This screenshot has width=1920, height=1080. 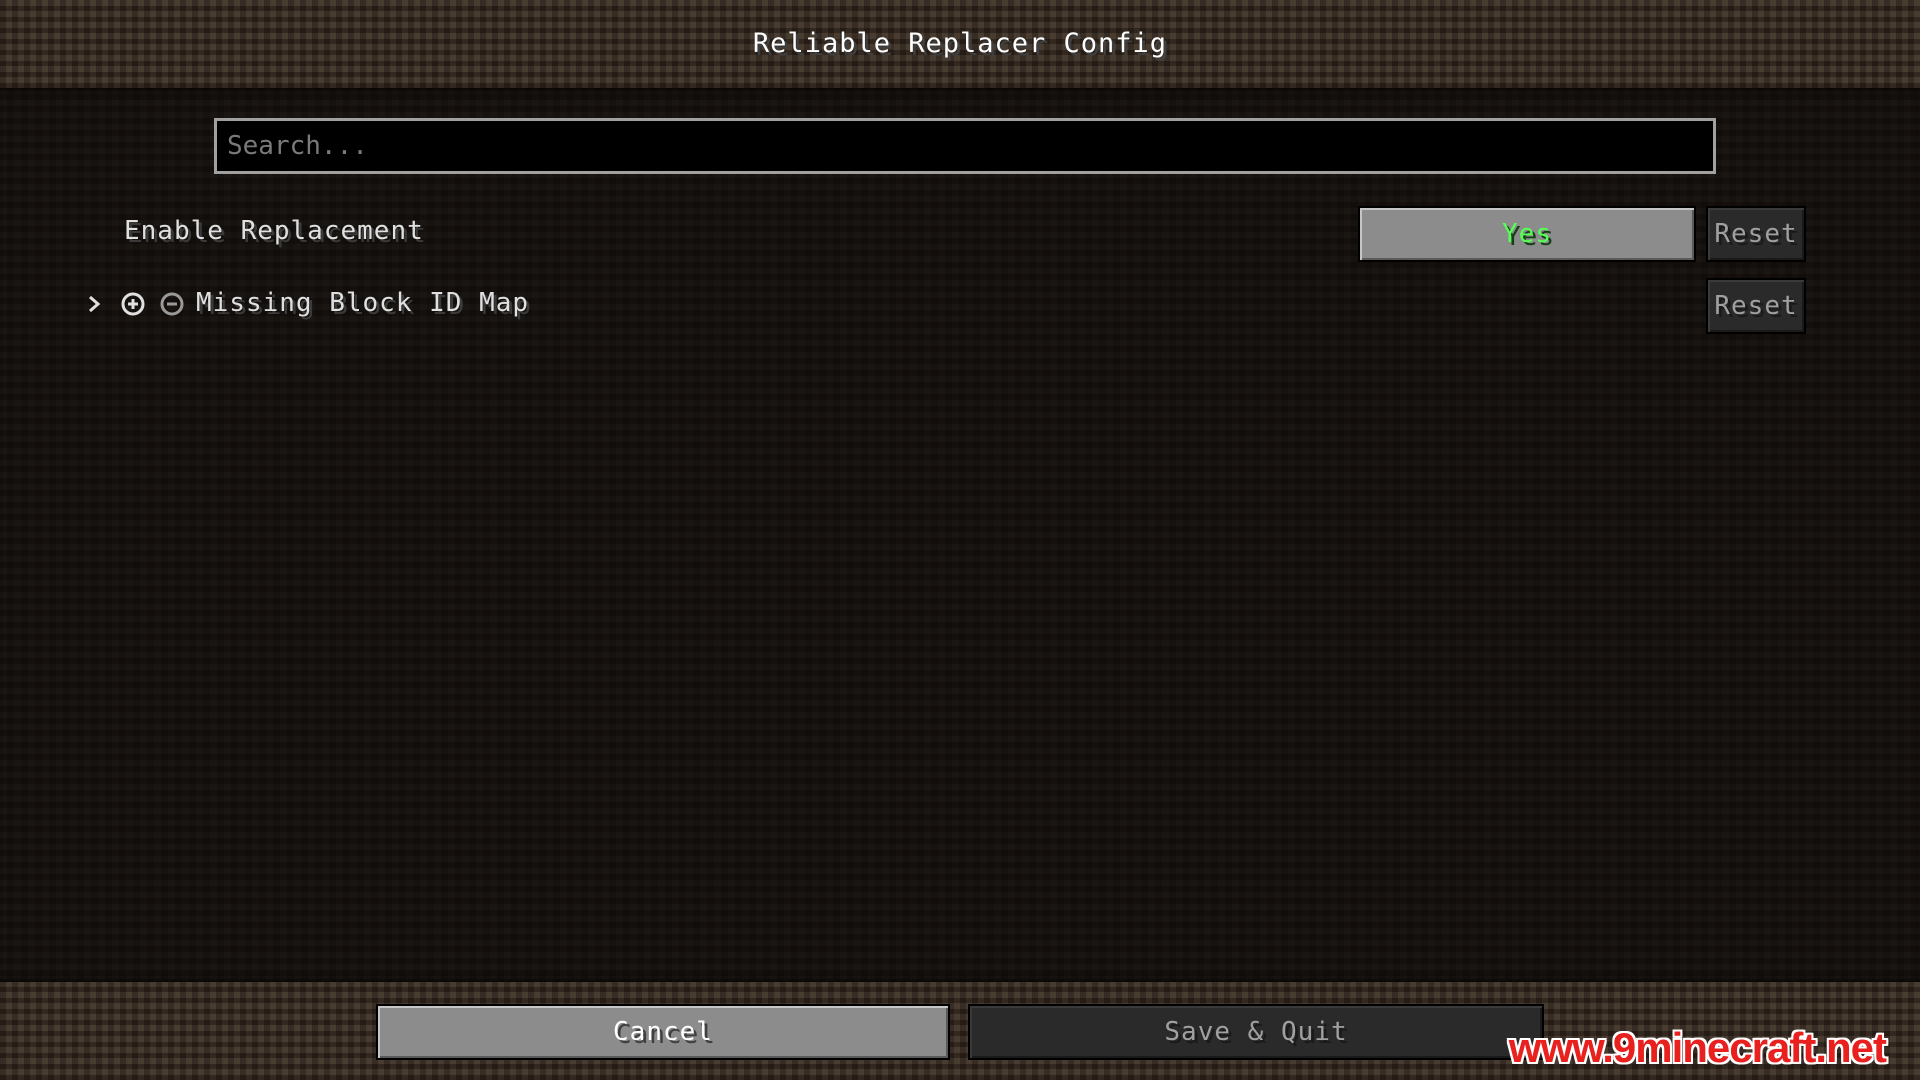 I want to click on enable-replacement-reset-button: Reset, so click(x=1756, y=234).